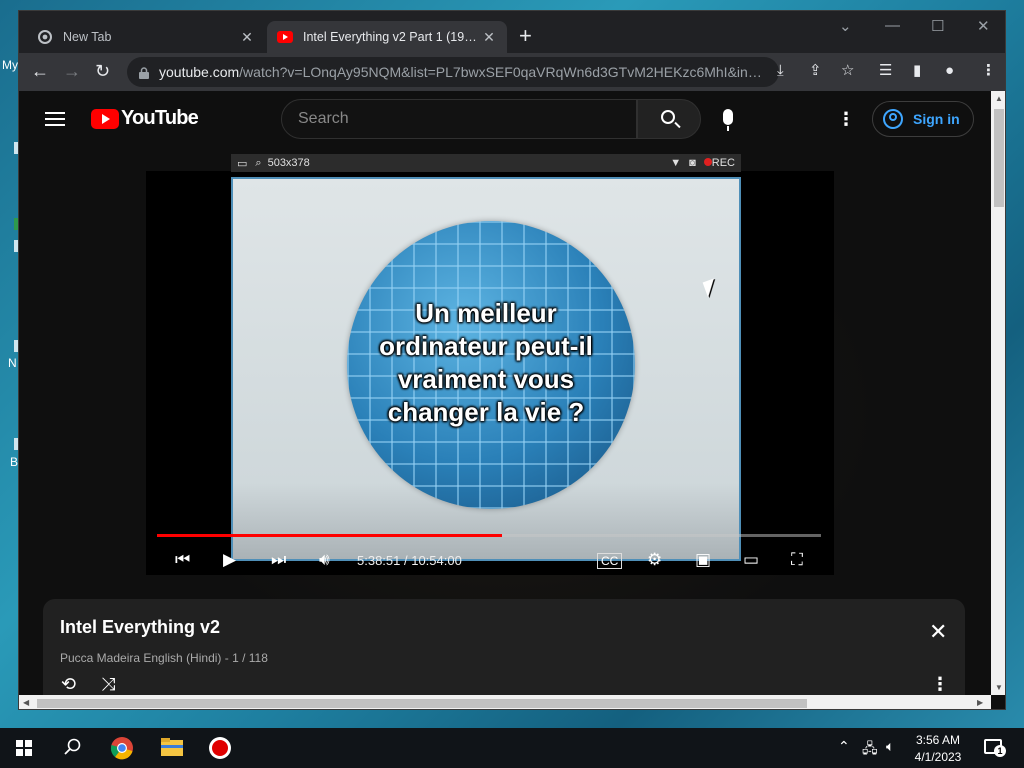  I want to click on reload-icon: ↻, so click(102, 71).